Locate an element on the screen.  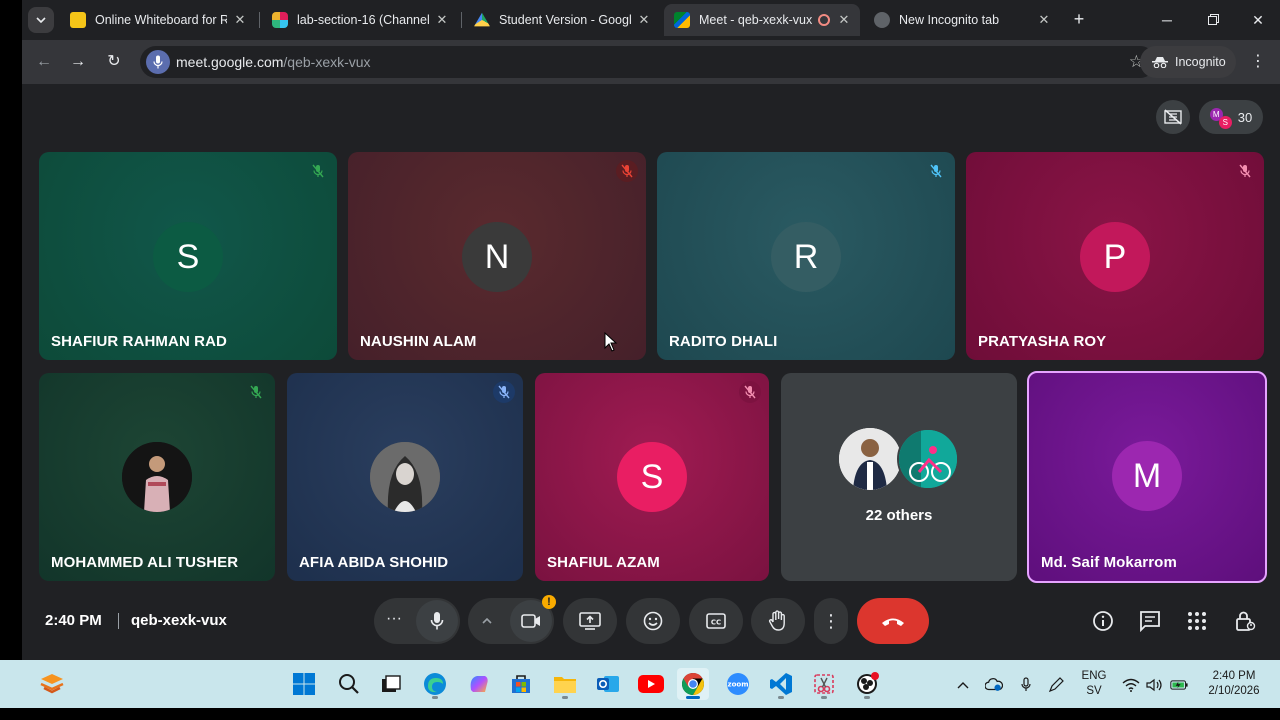
copilot-app is located at coordinates (479, 684).